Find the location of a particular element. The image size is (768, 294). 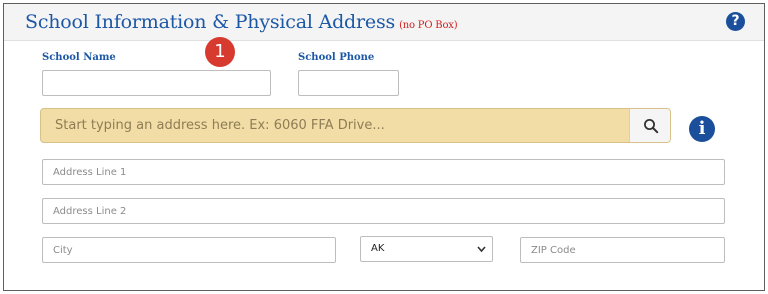

no-po-box-note: (no PO Box) is located at coordinates (428, 25).